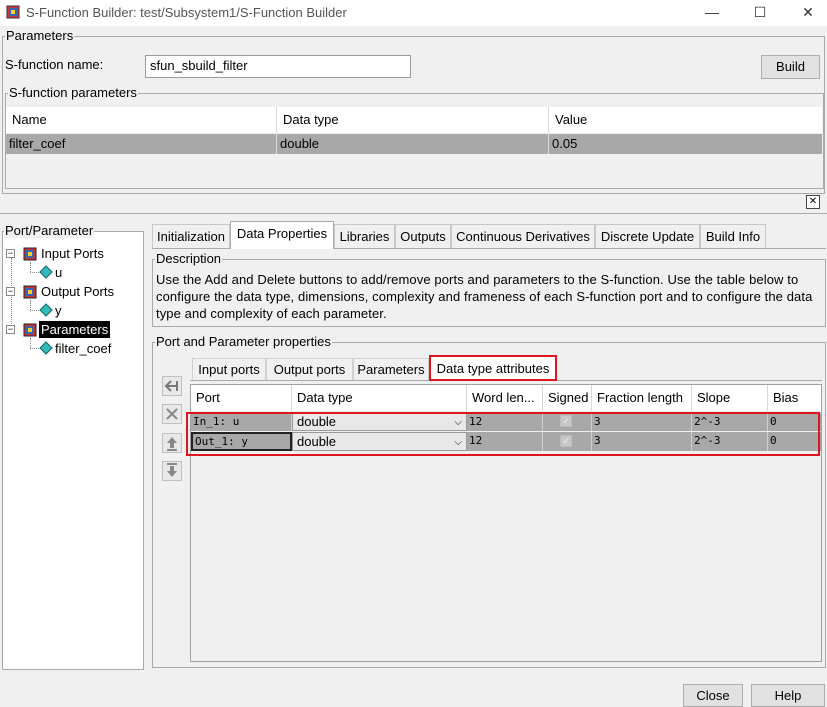 The width and height of the screenshot is (827, 707). I want to click on minimize-button: —, so click(712, 13).